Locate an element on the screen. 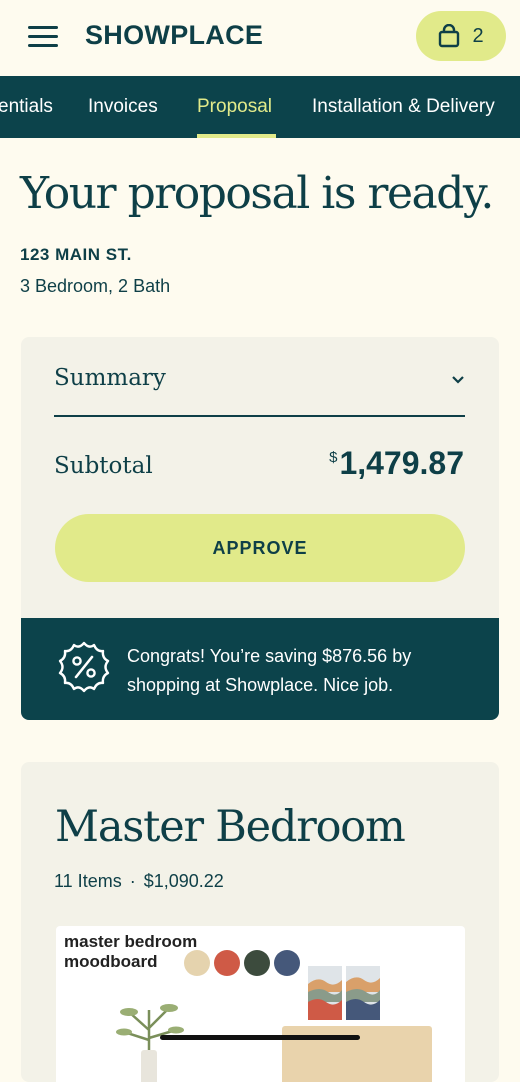 This screenshot has width=520, height=1082. subtotal-value: 1,479.87 is located at coordinates (401, 463).